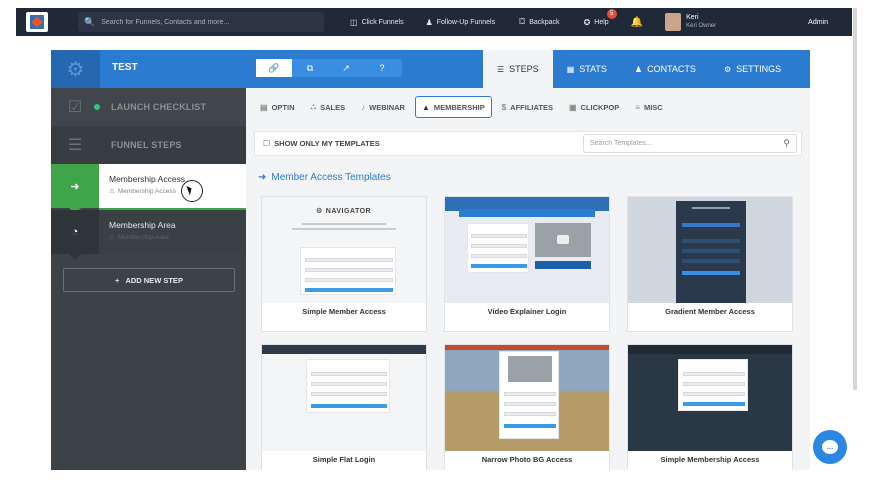 This screenshot has width=875, height=495. I want to click on search-icon: 🔍, so click(90, 21).